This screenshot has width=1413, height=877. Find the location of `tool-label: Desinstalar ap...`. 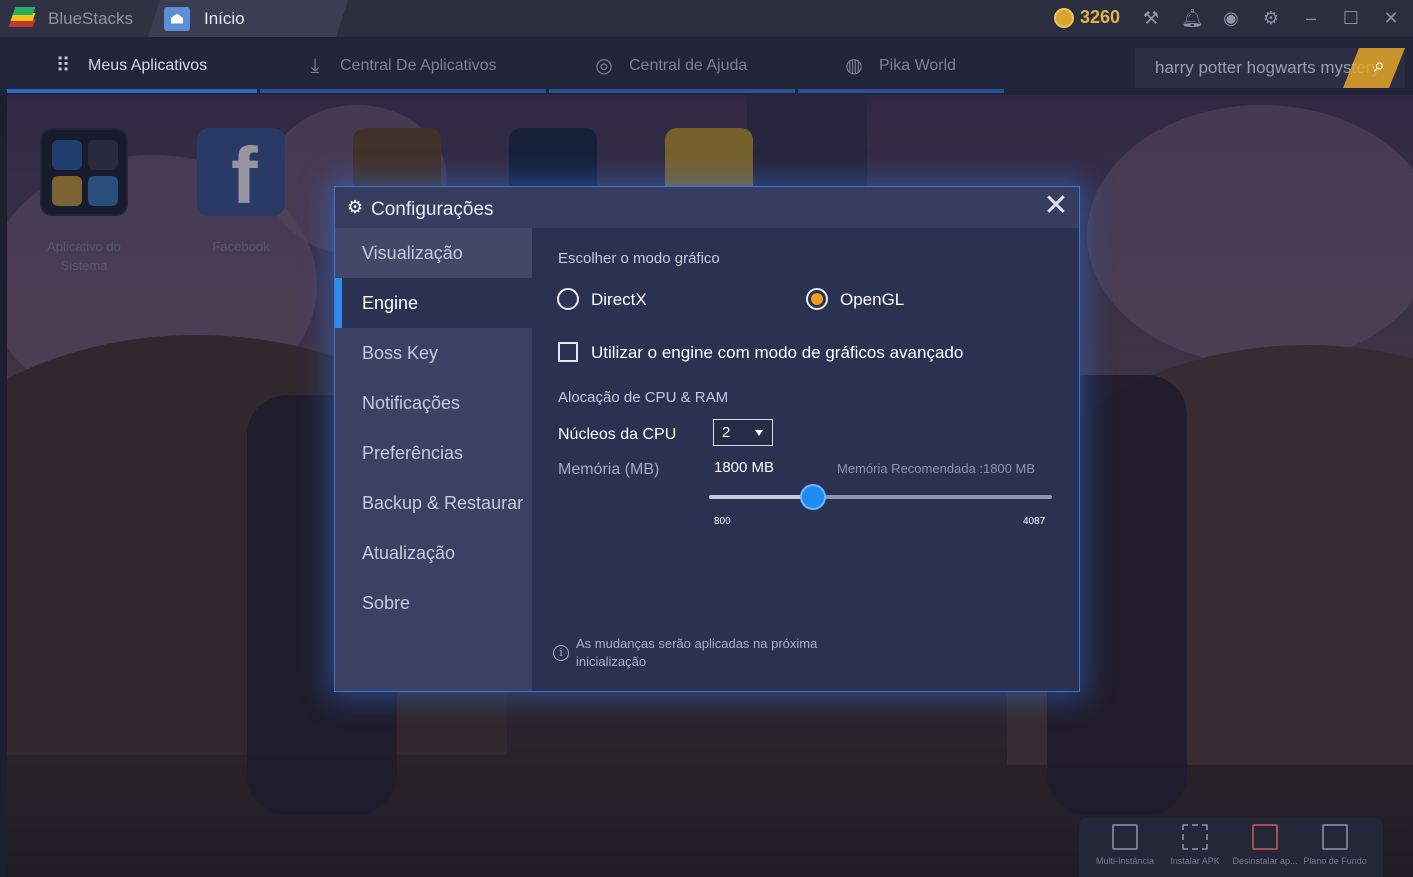

tool-label: Desinstalar ap... is located at coordinates (1265, 861).